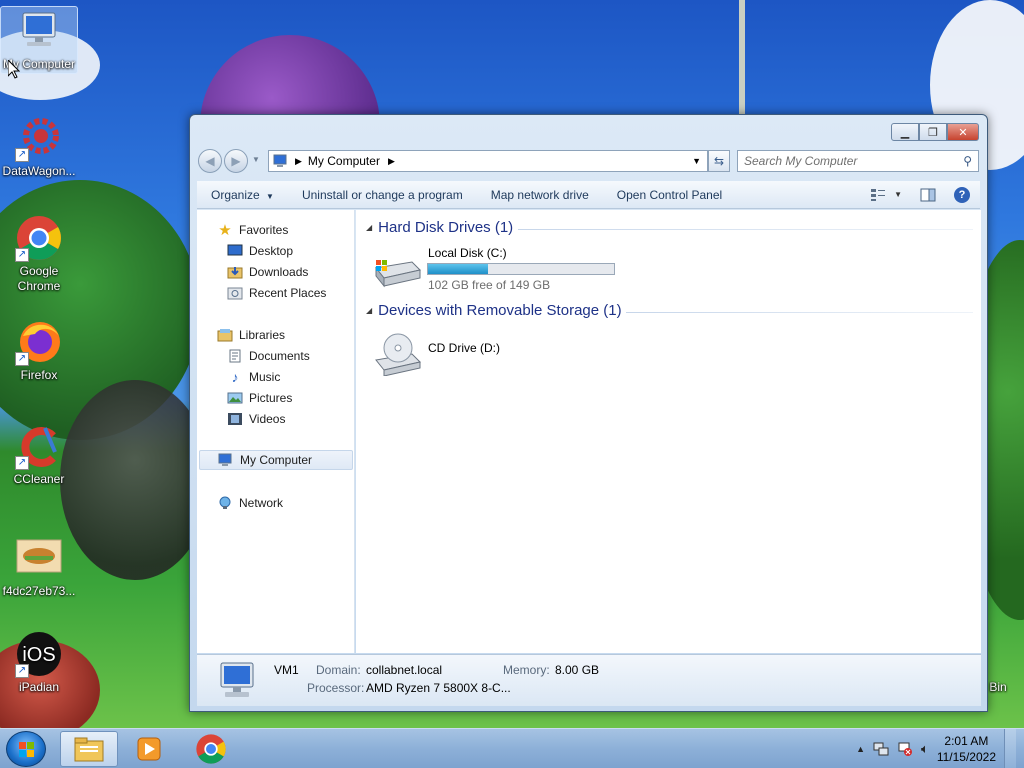  I want to click on nav-pictures: Pictures, so click(259, 398).